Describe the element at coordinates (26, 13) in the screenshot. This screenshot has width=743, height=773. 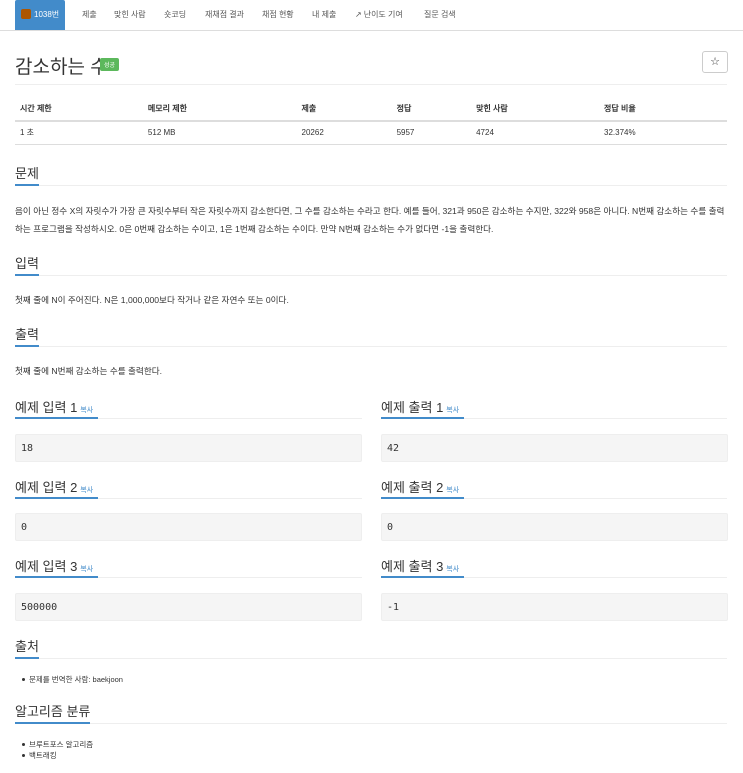
I see `tier-badge-icon` at that location.